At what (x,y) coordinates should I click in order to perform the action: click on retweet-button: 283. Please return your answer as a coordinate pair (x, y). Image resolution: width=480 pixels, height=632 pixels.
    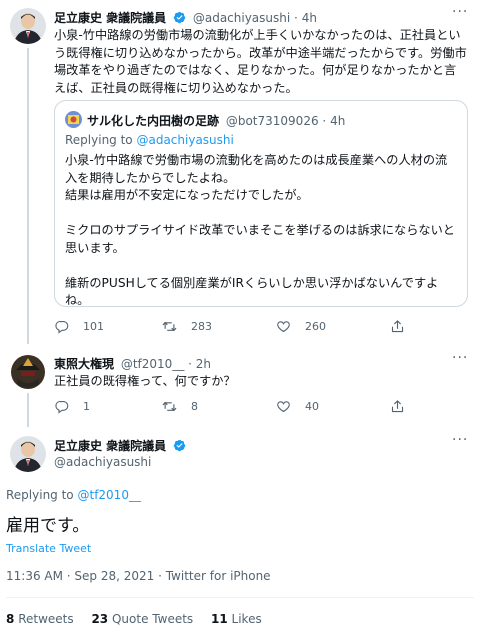
    Looking at the image, I should click on (187, 326).